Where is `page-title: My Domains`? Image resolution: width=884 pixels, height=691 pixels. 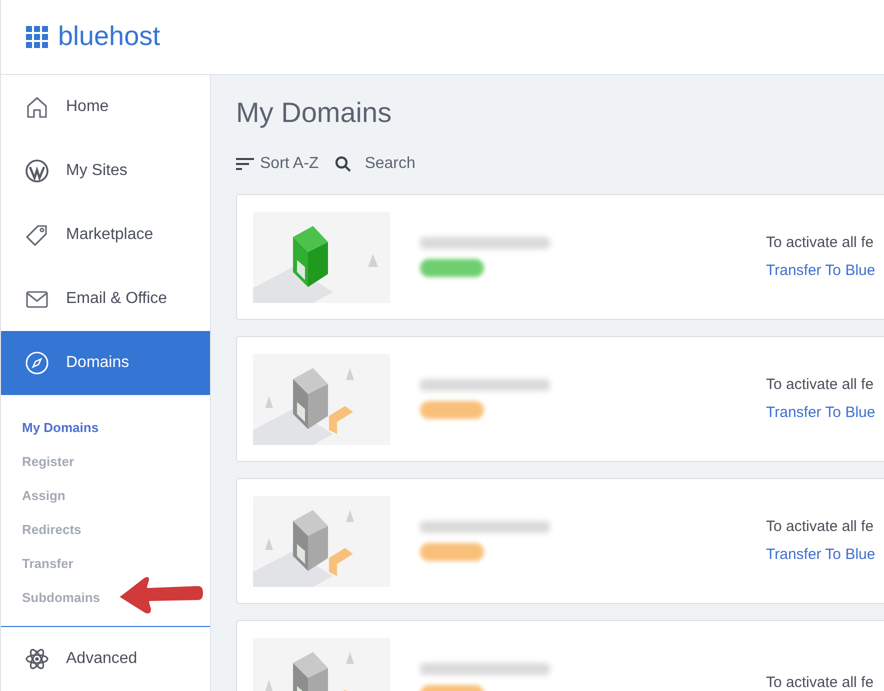 page-title: My Domains is located at coordinates (314, 113).